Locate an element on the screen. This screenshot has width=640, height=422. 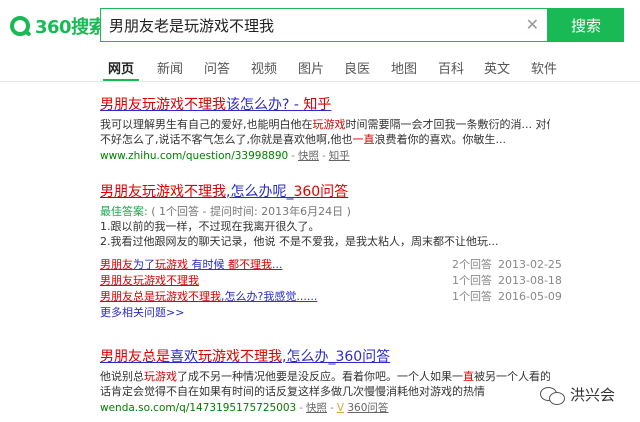
search-input is located at coordinates (311, 25).